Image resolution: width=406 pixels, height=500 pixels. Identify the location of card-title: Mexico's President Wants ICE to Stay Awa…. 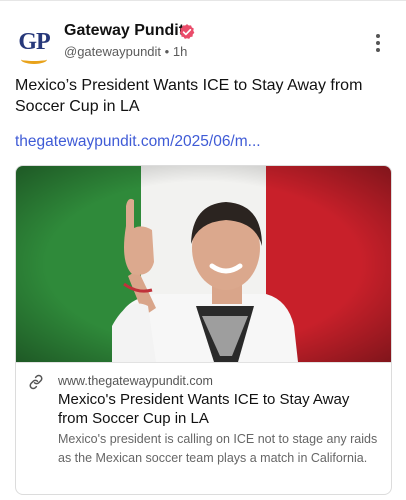
(220, 409).